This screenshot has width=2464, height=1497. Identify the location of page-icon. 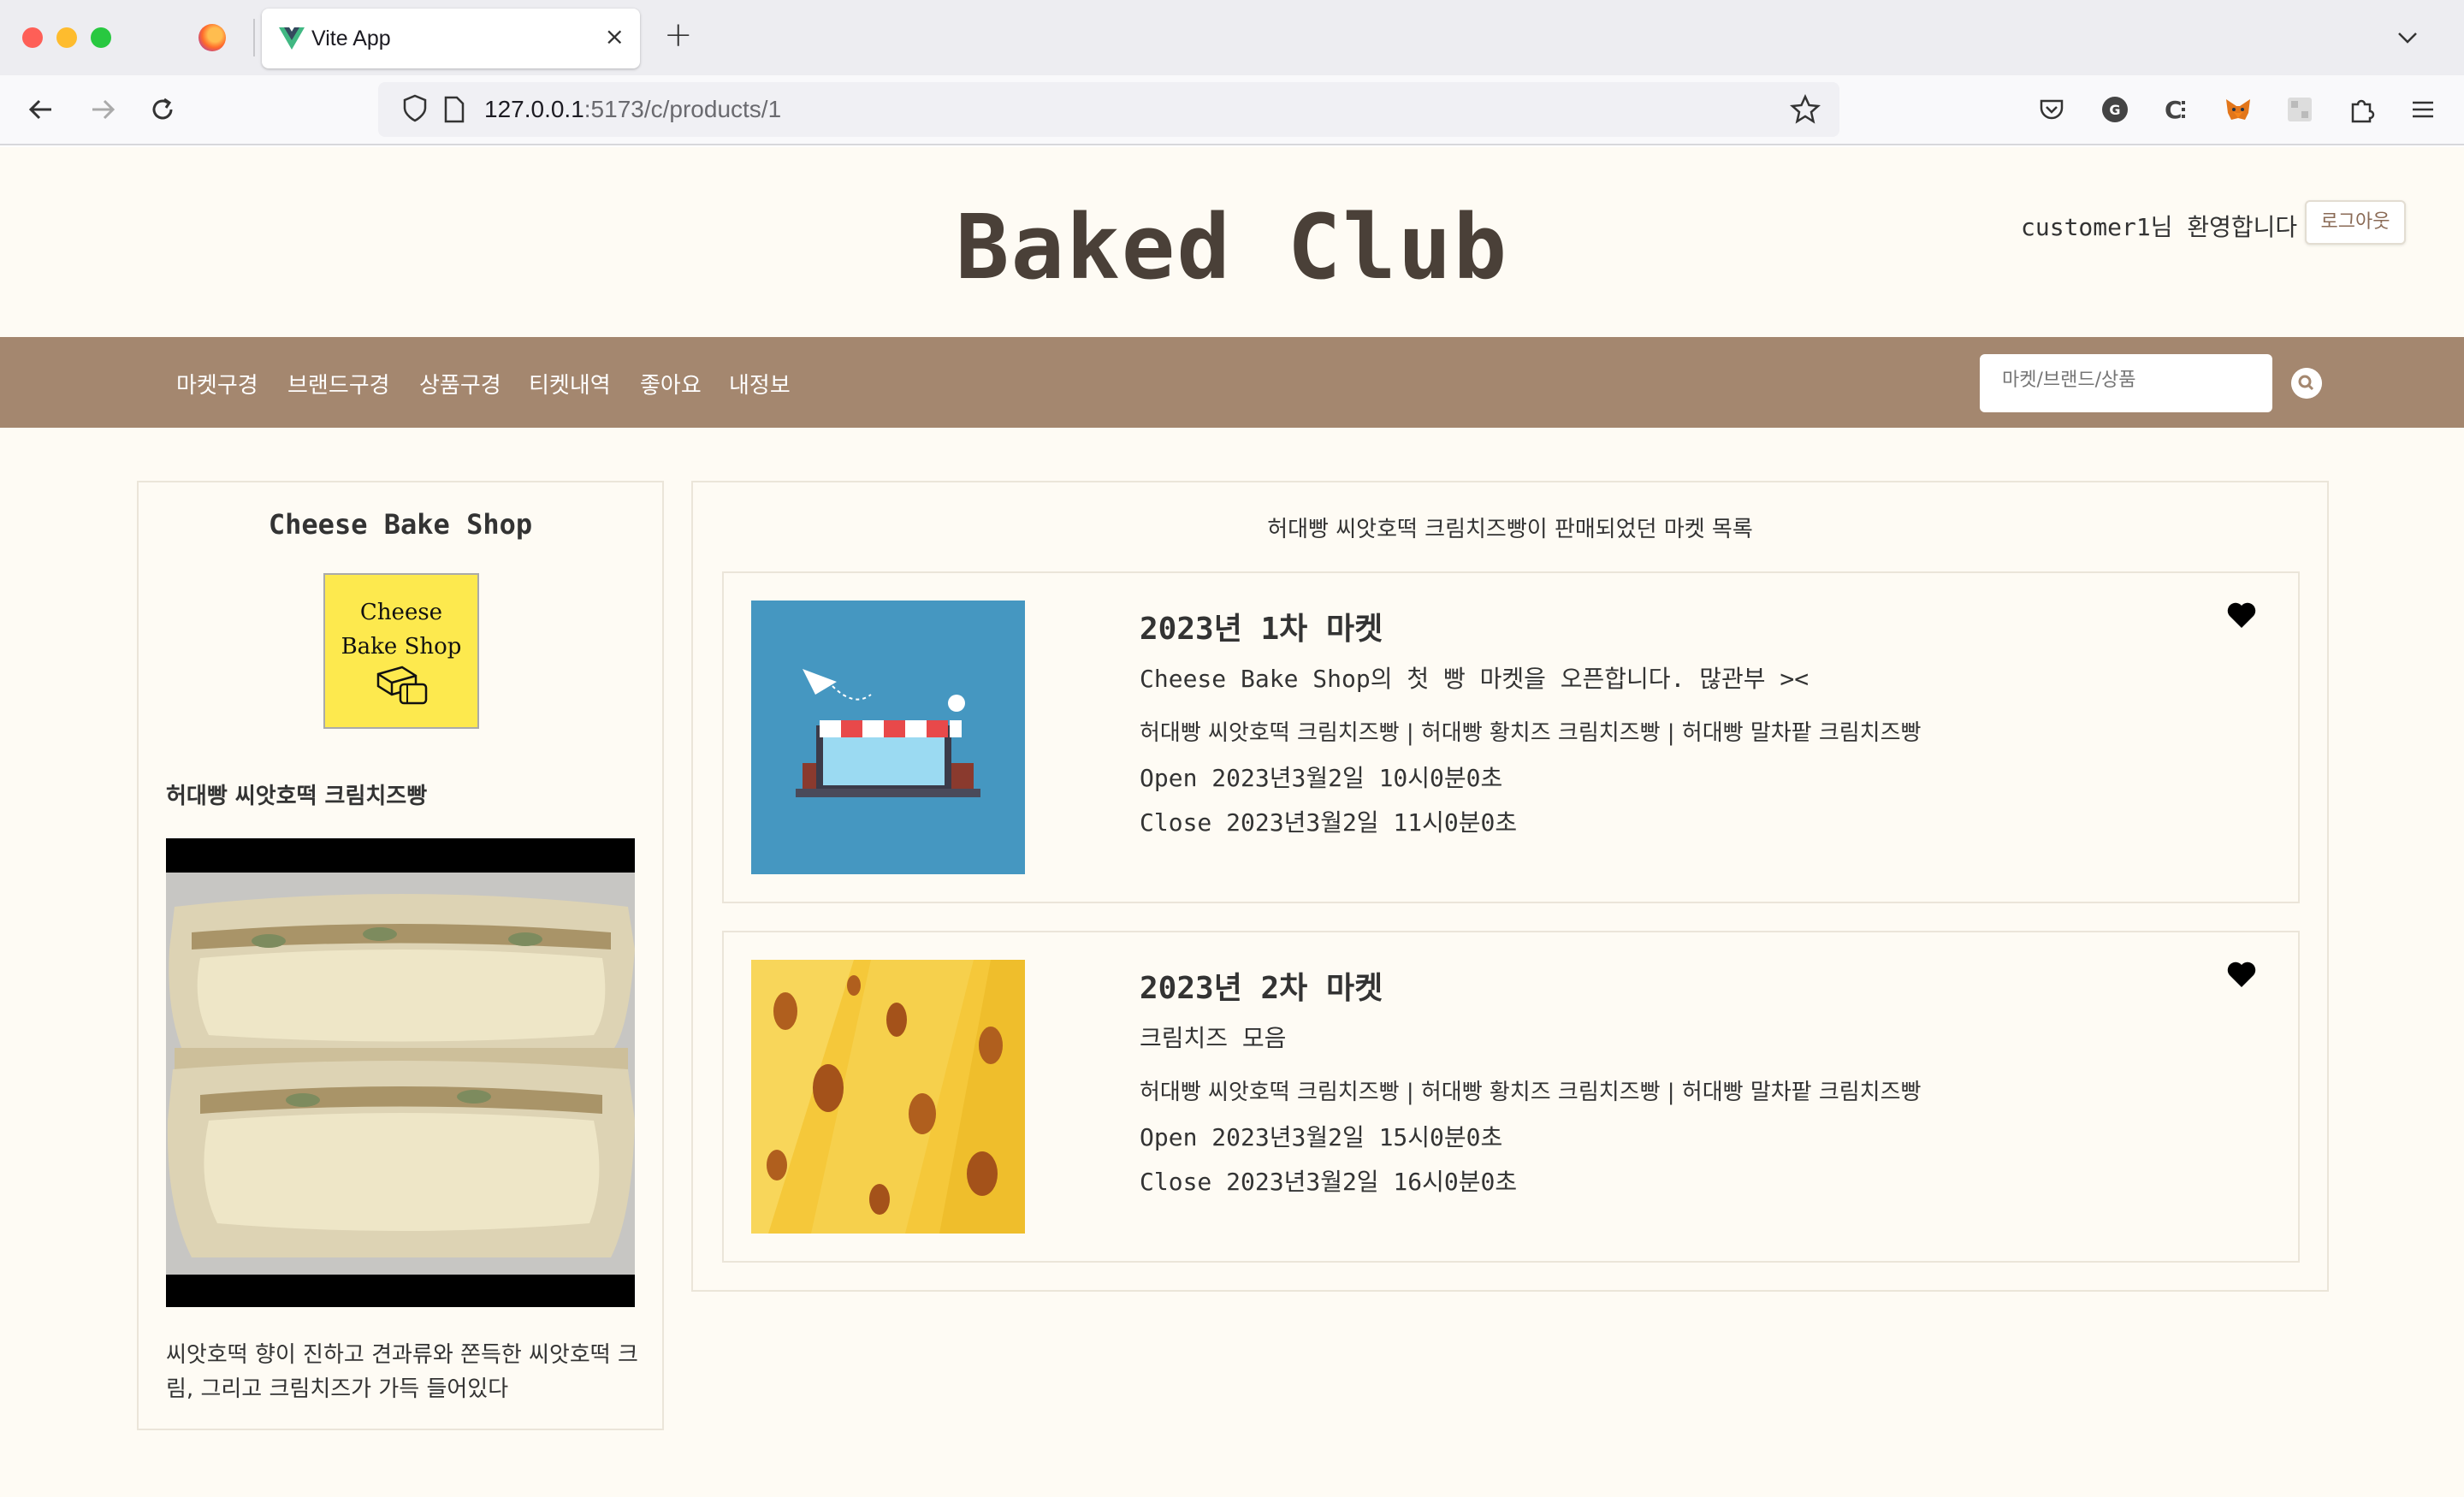
(454, 109).